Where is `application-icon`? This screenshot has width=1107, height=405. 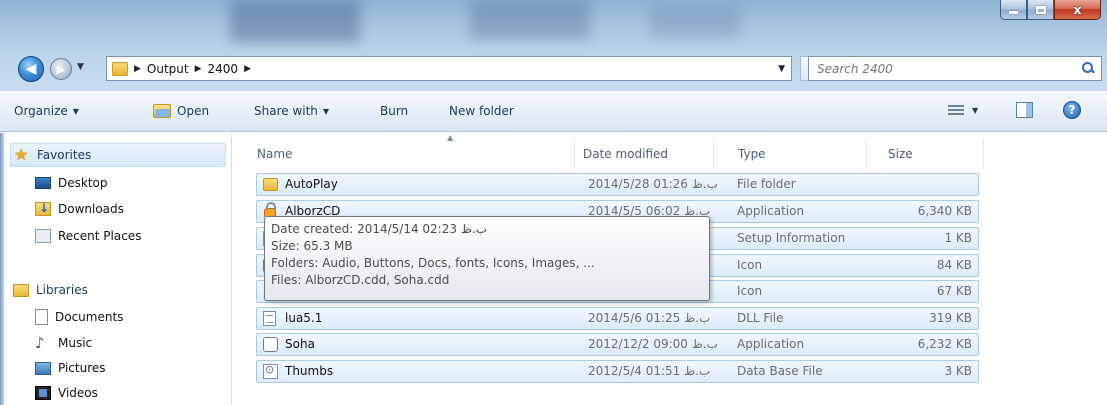 application-icon is located at coordinates (270, 344).